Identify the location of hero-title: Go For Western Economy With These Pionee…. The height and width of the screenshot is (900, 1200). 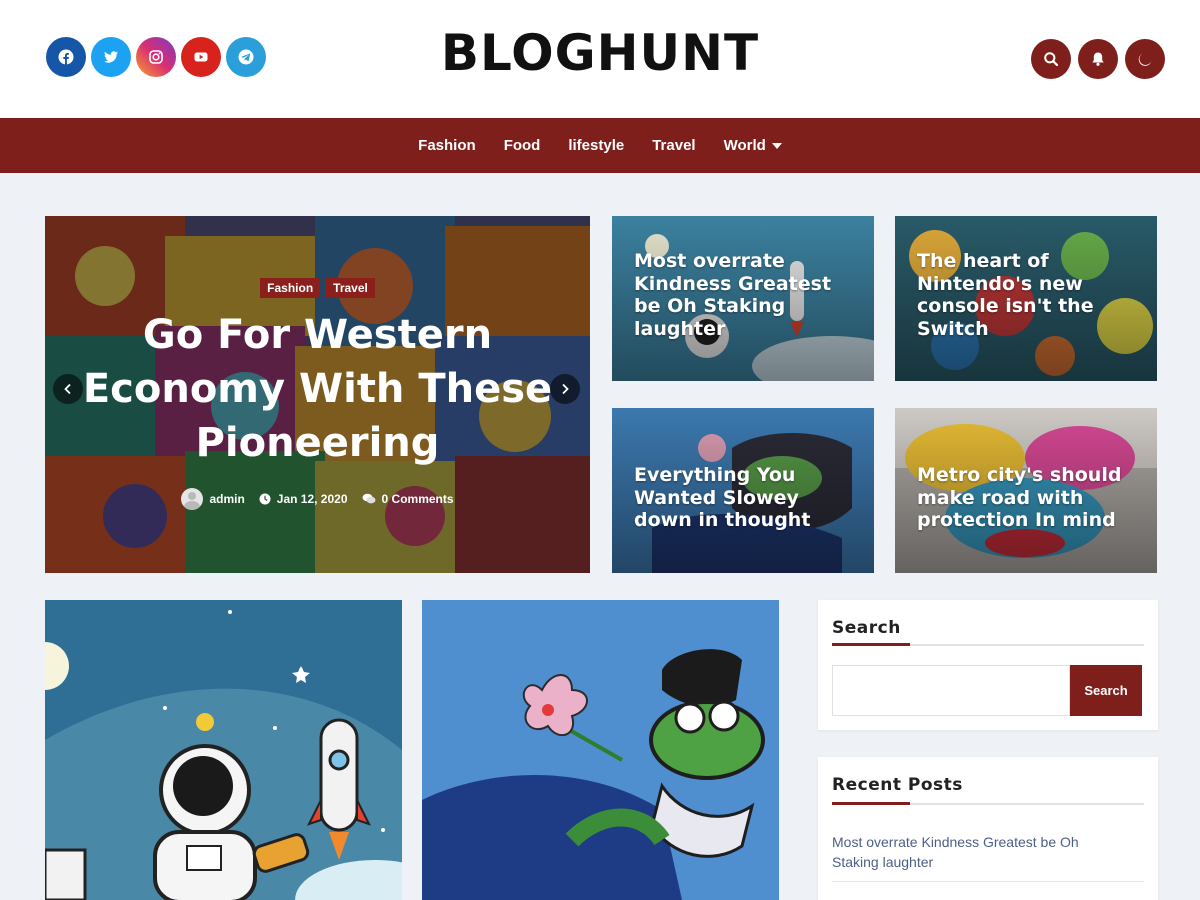
(317, 389).